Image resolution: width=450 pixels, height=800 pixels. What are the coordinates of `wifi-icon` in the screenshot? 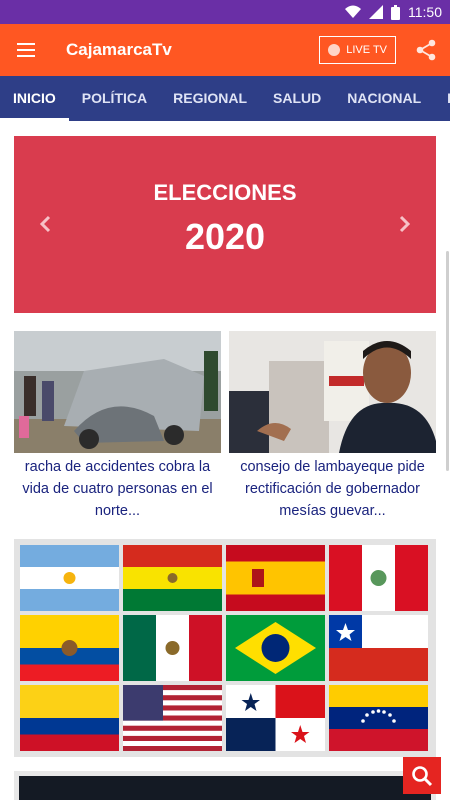 It's located at (353, 12).